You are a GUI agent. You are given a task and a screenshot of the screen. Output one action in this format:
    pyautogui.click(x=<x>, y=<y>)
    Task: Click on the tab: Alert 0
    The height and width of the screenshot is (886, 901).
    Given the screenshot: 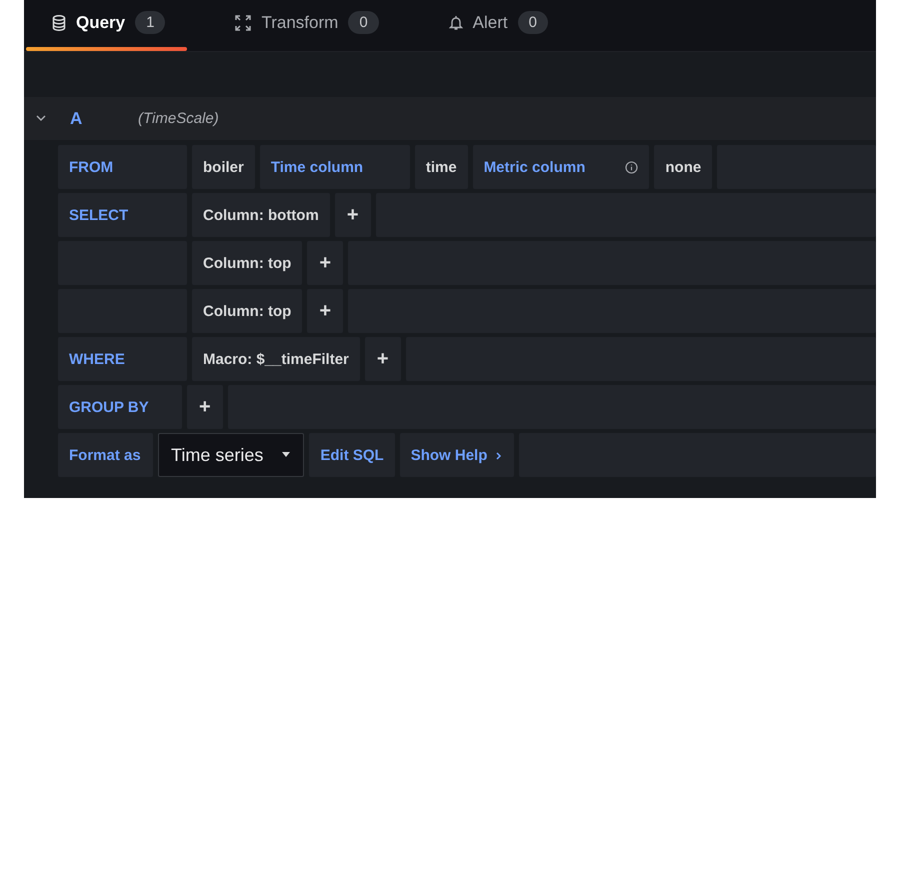 What is the action you would take?
    pyautogui.click(x=496, y=25)
    